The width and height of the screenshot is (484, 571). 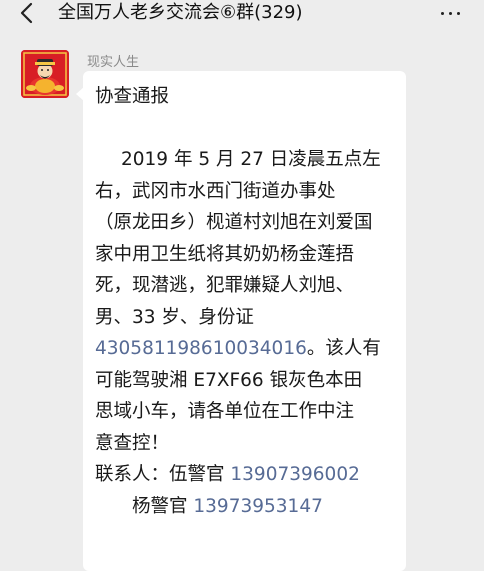 I want to click on ellipsis-icon, so click(x=442, y=13).